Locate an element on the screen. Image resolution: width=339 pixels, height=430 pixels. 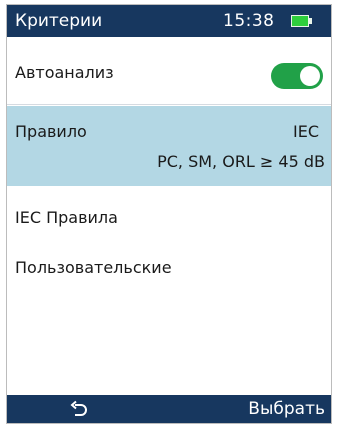
back-arrow-icon is located at coordinates (78, 408).